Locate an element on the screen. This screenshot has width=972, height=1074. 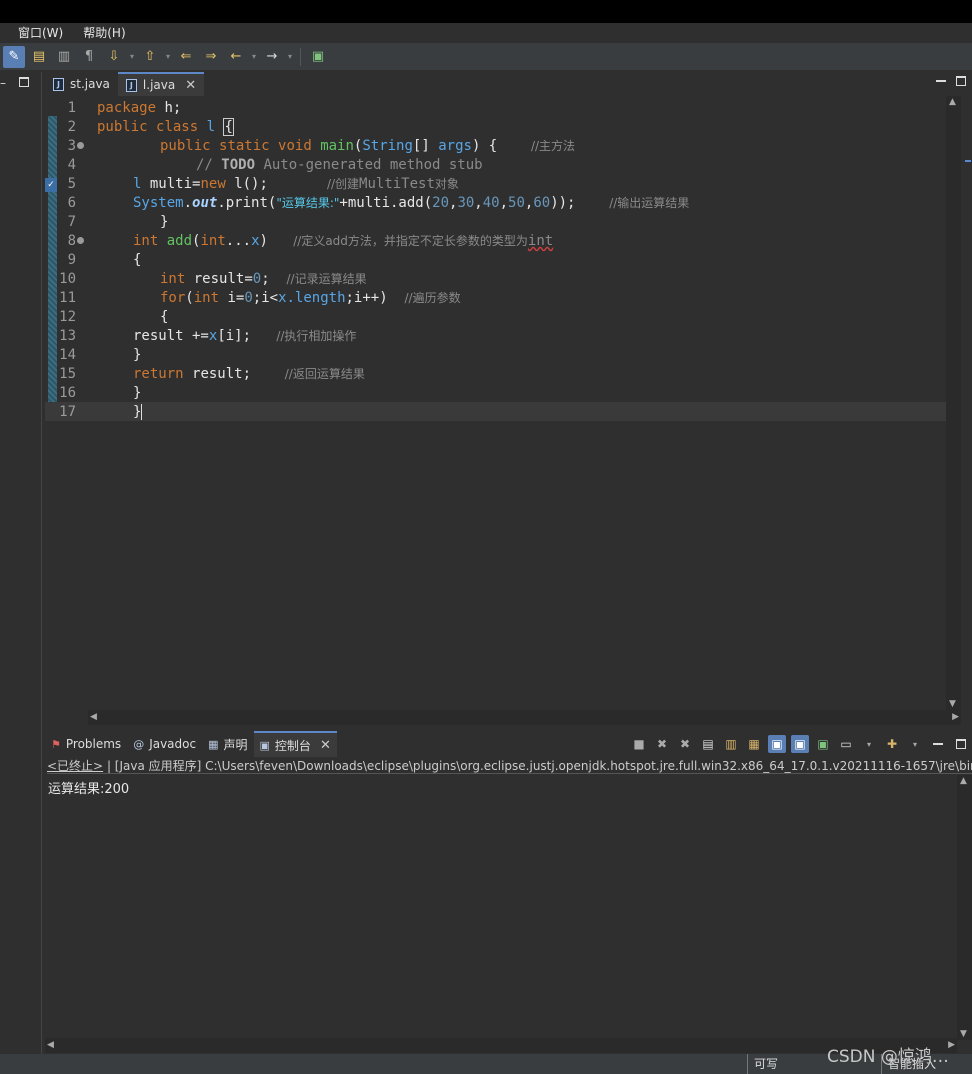
previous-annotation-icon: ⇧ is located at coordinates (150, 57).